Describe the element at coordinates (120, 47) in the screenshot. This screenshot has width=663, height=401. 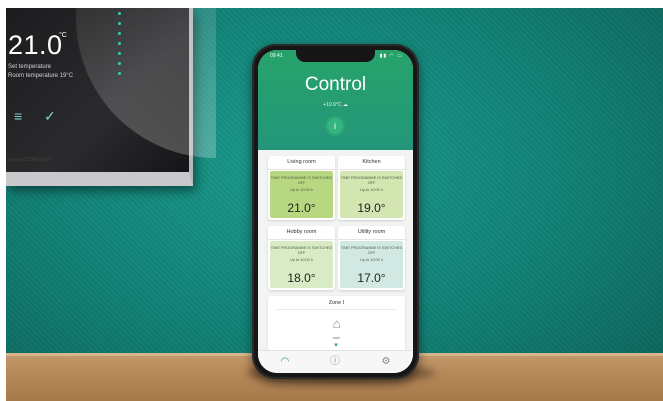
I see `thermostat-level-indicator` at that location.